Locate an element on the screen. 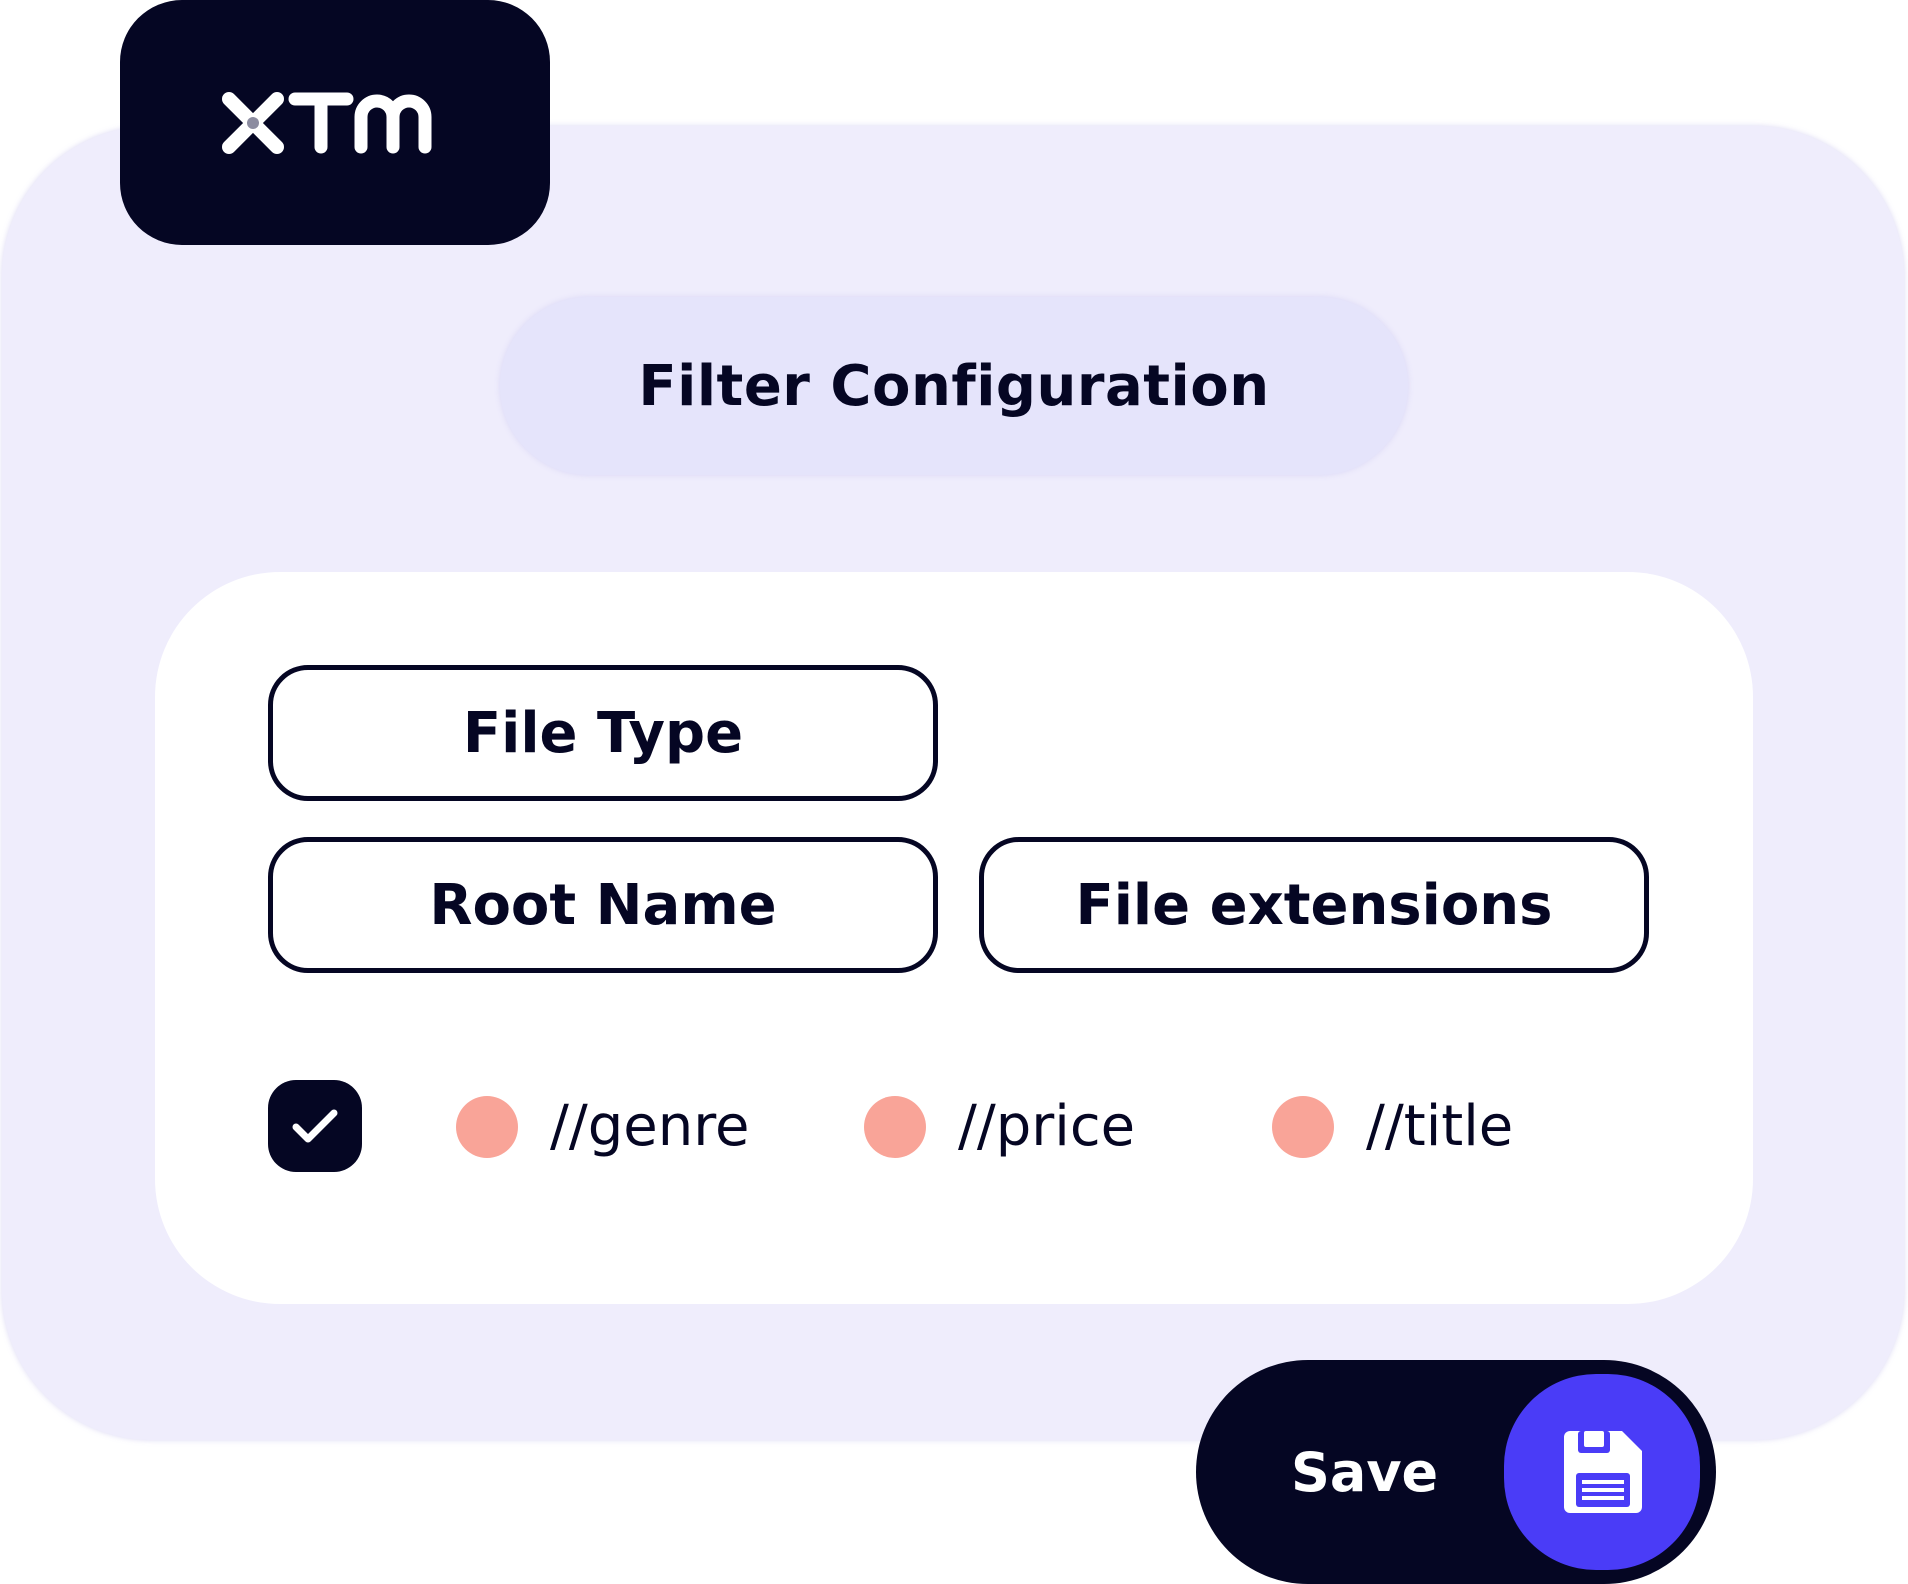 The width and height of the screenshot is (1908, 1584). xpath-token-title: //title is located at coordinates (1392, 1127).